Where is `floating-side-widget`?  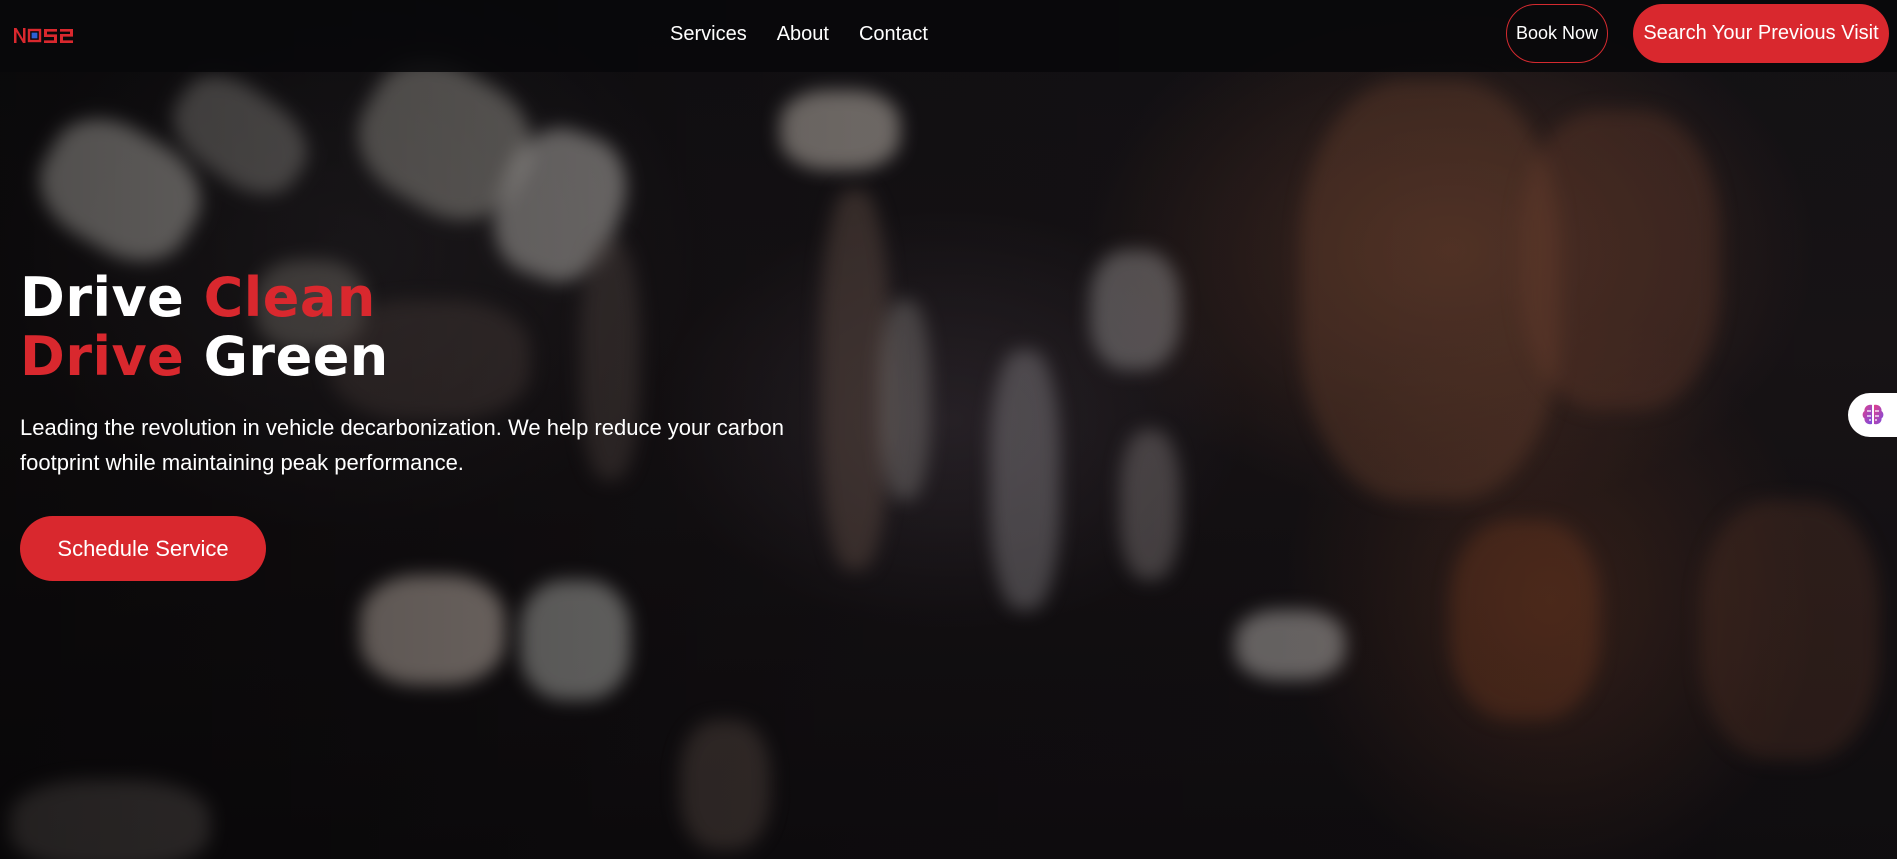 floating-side-widget is located at coordinates (1872, 415).